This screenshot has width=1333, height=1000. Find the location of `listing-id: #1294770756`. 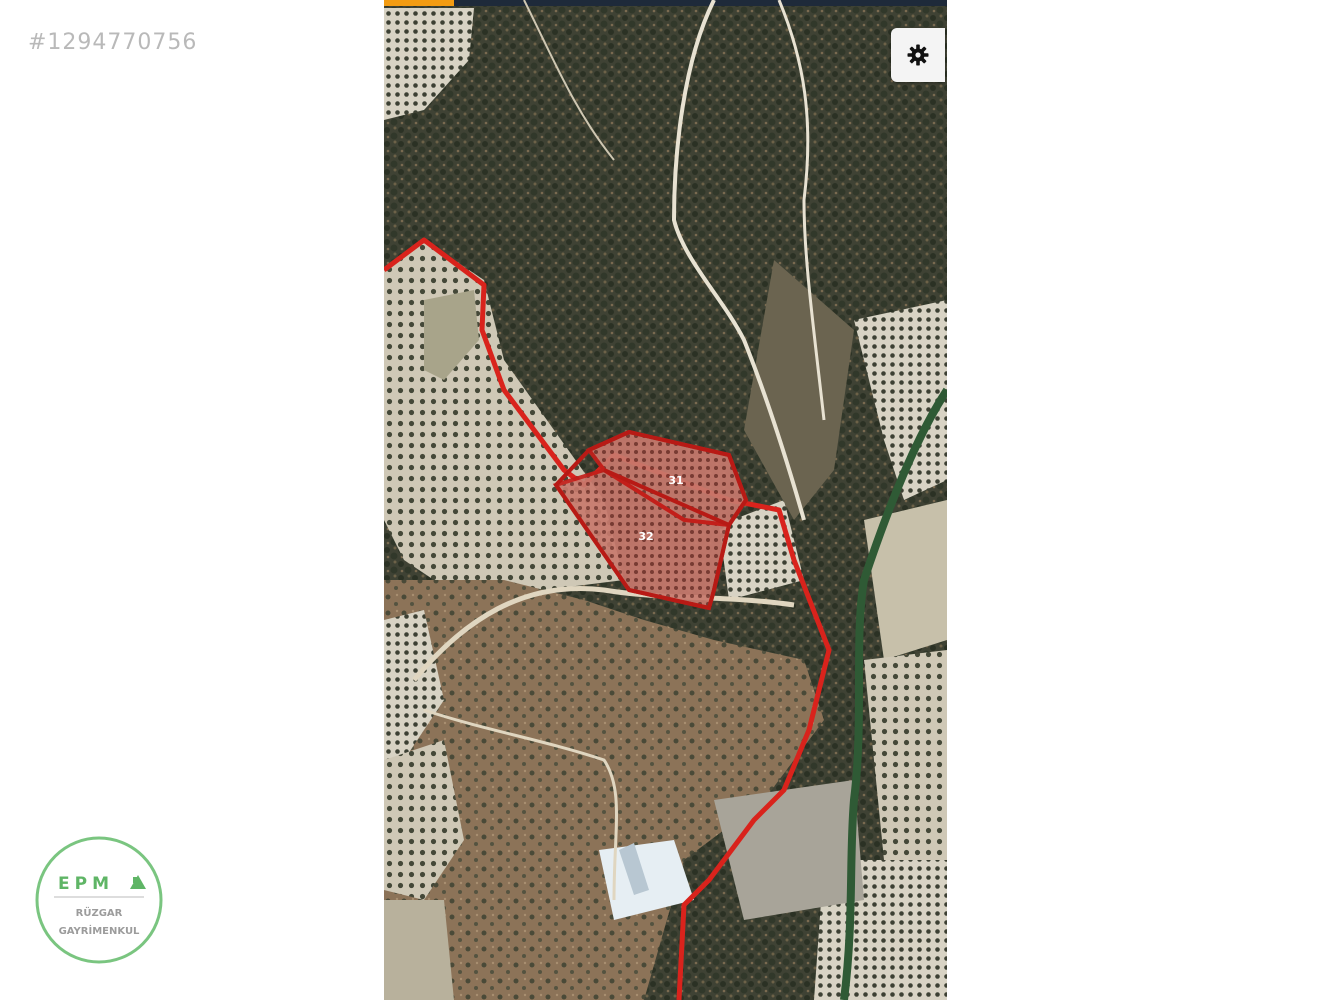

listing-id: #1294770756 is located at coordinates (113, 42).